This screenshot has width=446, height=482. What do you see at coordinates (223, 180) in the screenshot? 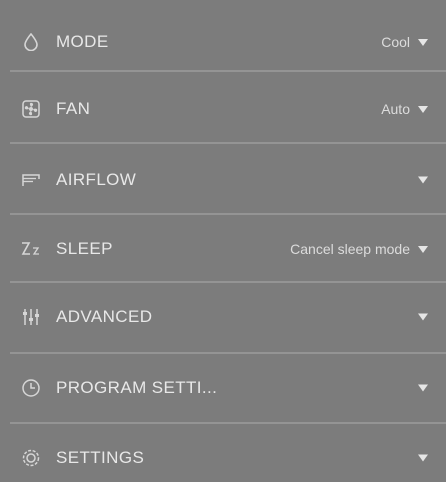
I see `airflow-row: AIRFLOW` at bounding box center [223, 180].